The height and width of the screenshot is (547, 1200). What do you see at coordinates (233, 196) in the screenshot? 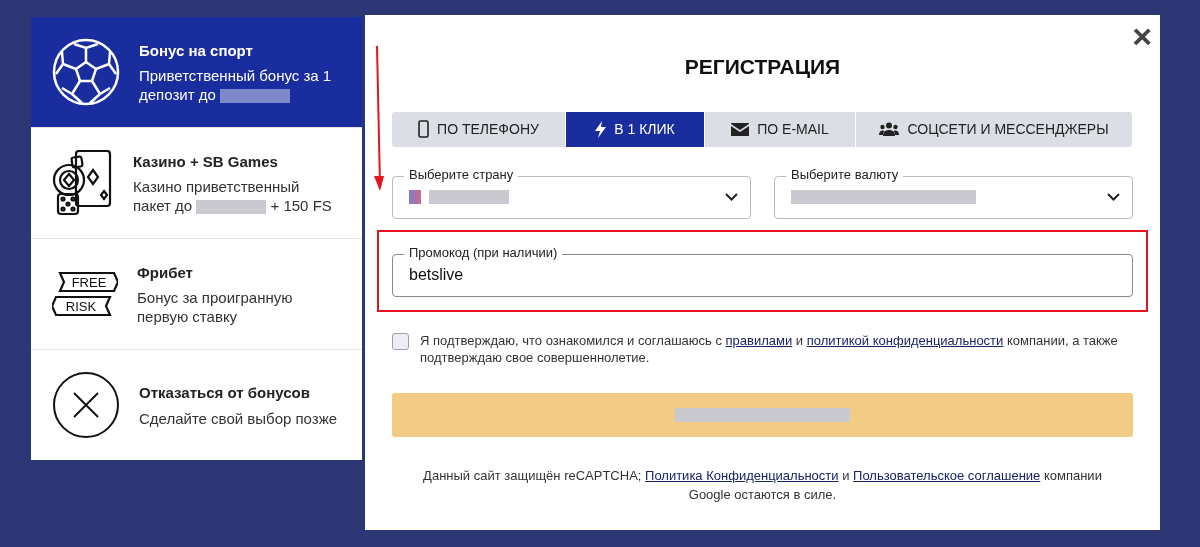
I see `bonus-description: Казино приветственный пакет до + 150 FS` at bounding box center [233, 196].